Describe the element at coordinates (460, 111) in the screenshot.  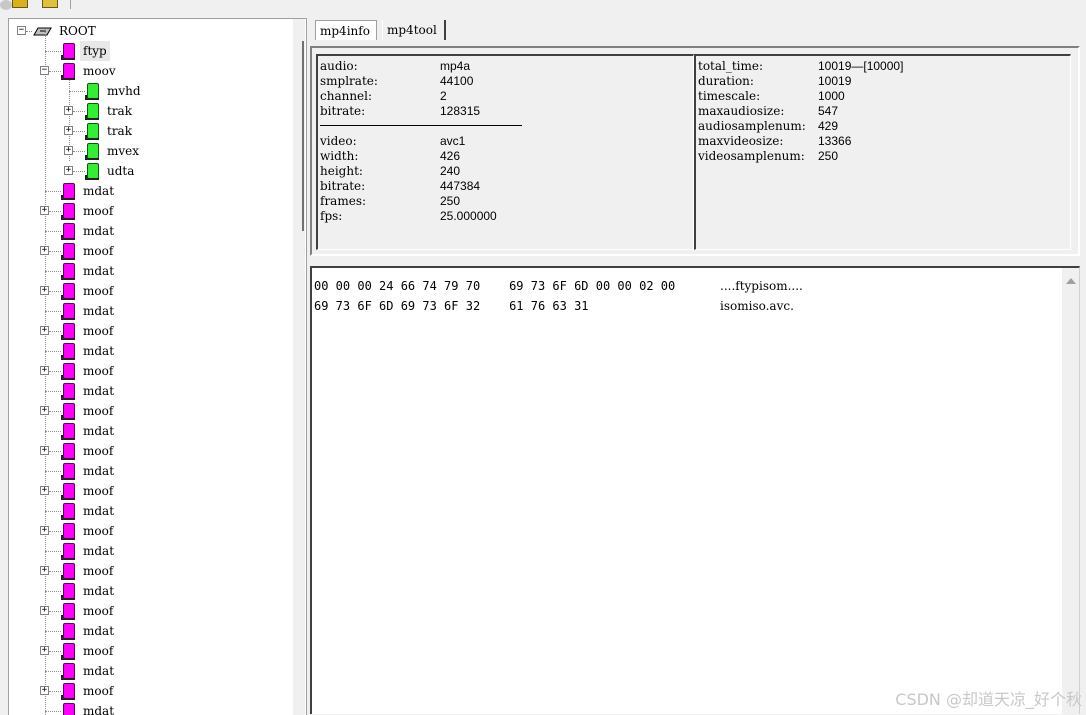
I see `info-value: 128315` at that location.